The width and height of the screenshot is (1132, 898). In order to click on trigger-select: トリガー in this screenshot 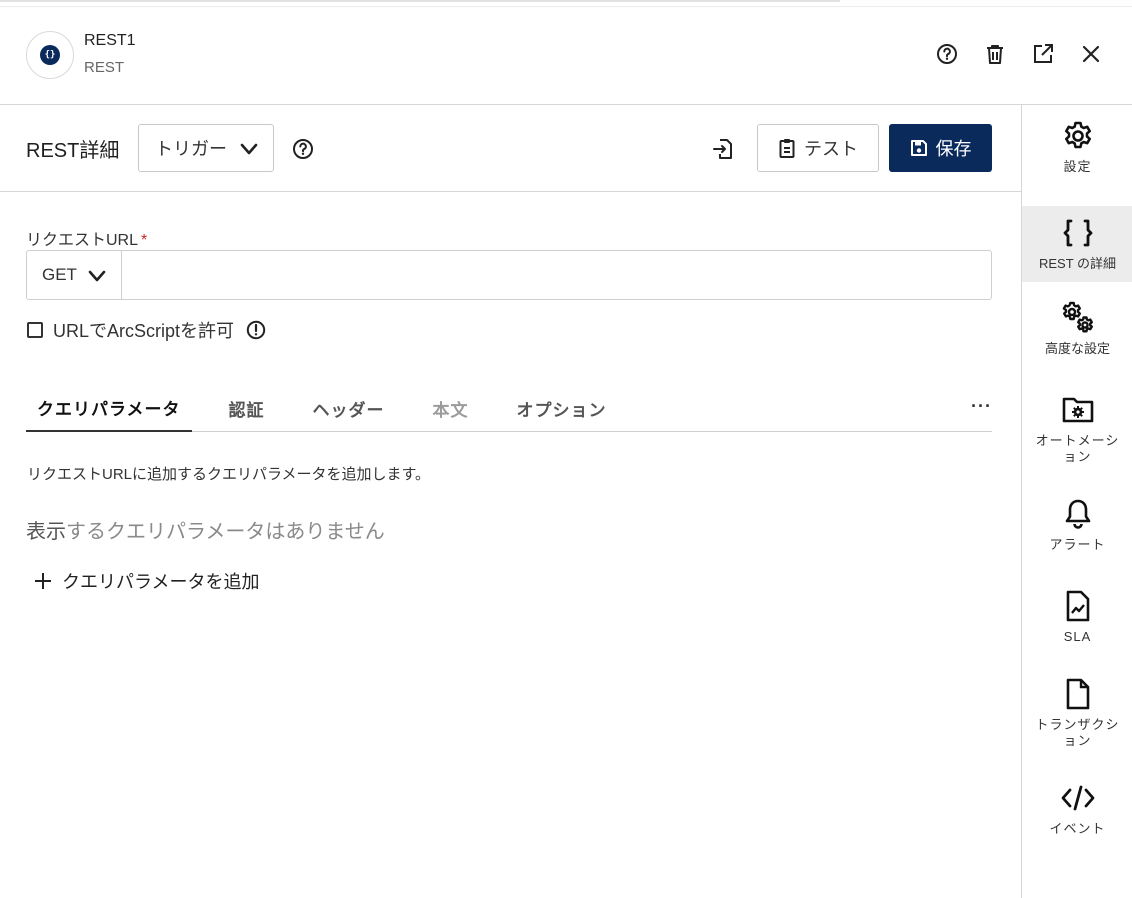, I will do `click(206, 148)`.